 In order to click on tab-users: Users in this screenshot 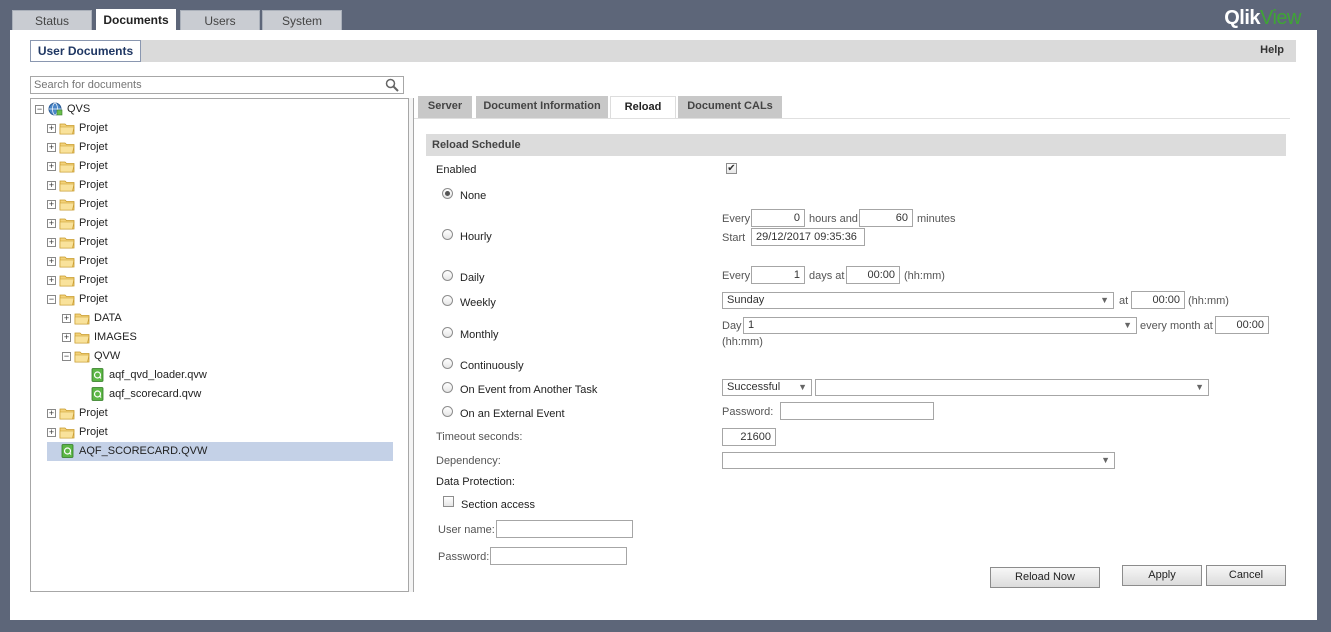, I will do `click(220, 20)`.